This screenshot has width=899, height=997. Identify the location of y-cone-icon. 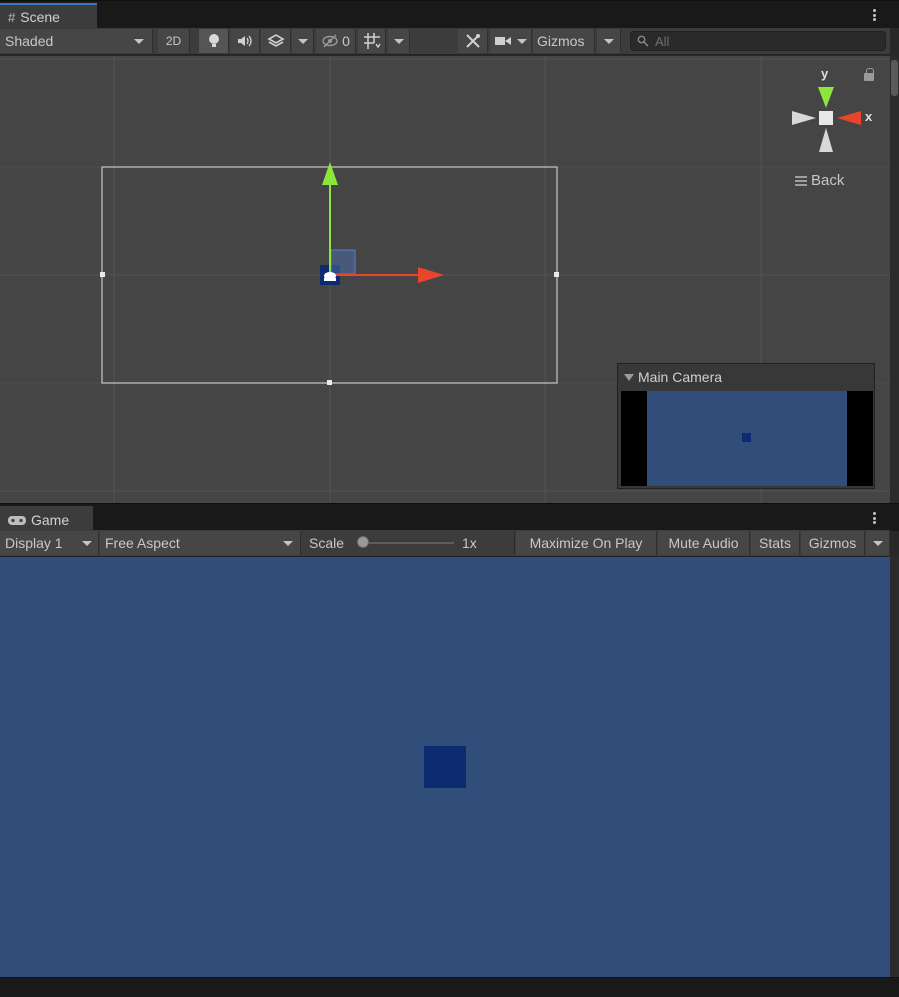
(826, 97).